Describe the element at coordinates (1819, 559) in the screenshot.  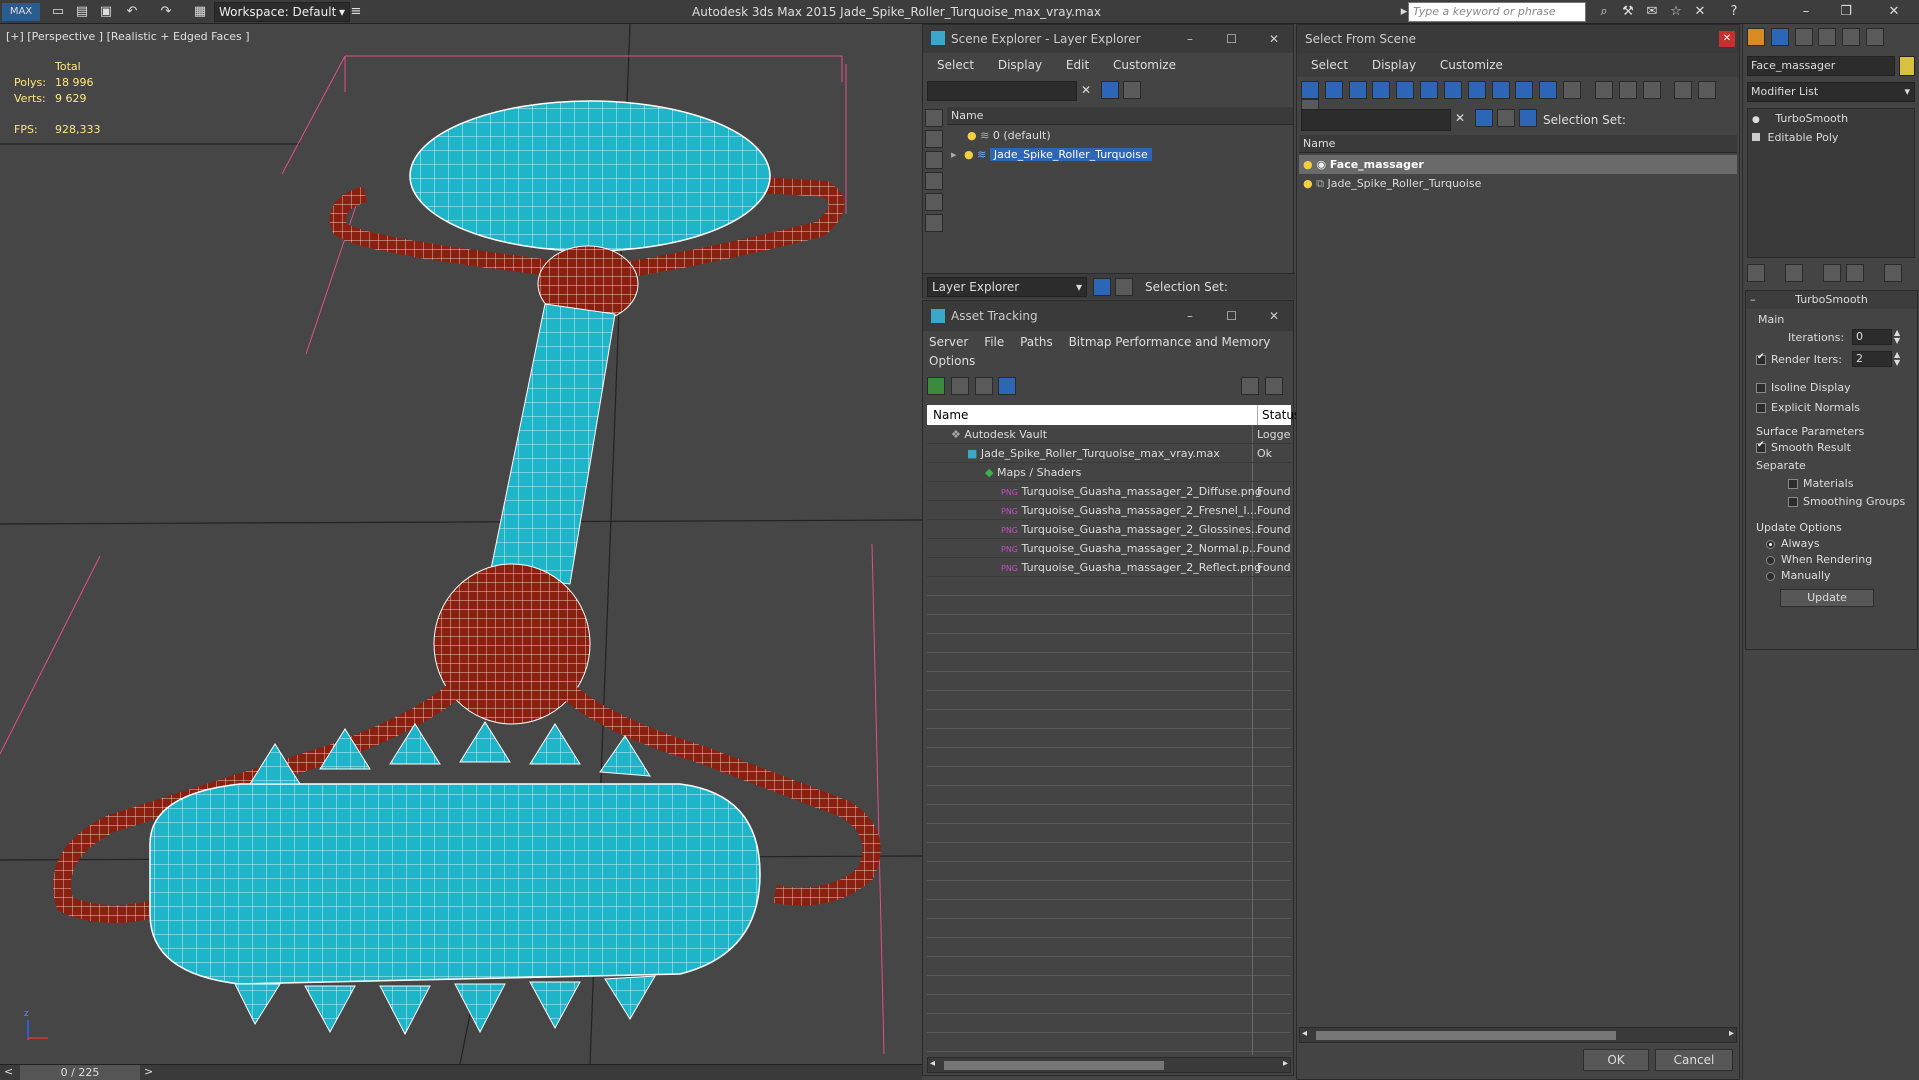
I see `when-rendering-row: When Rendering` at that location.